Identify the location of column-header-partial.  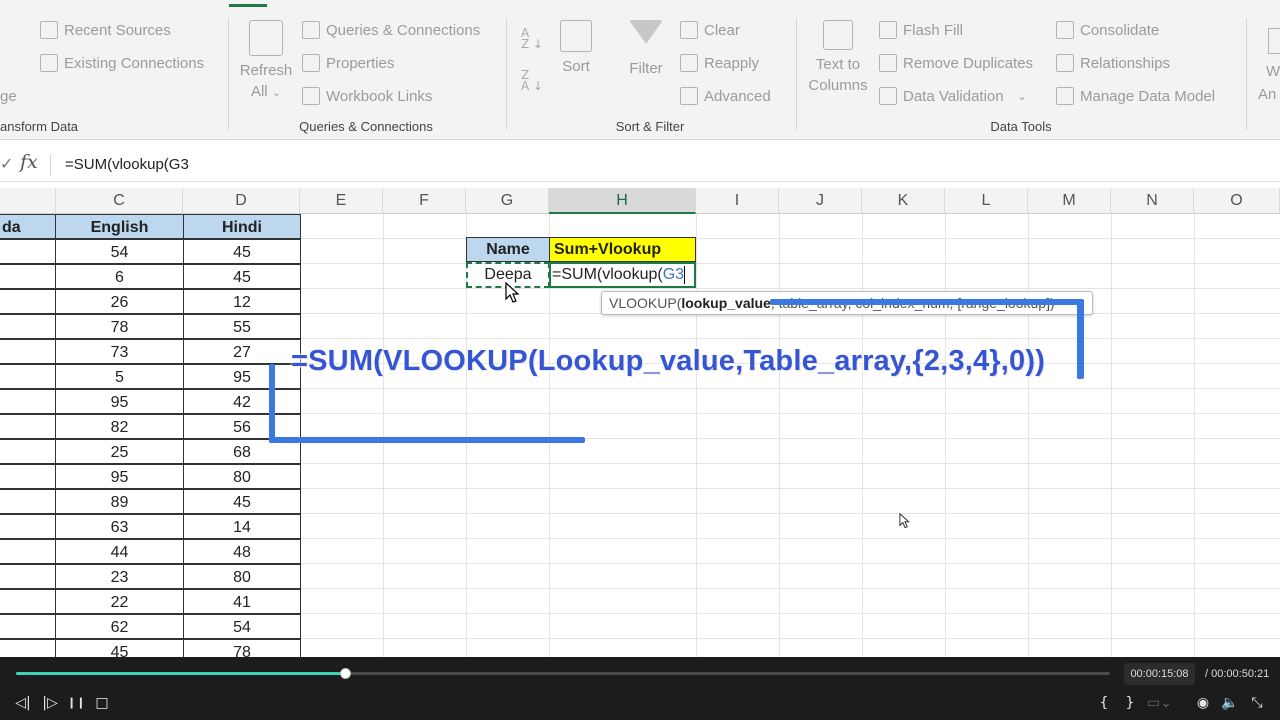
(28, 201).